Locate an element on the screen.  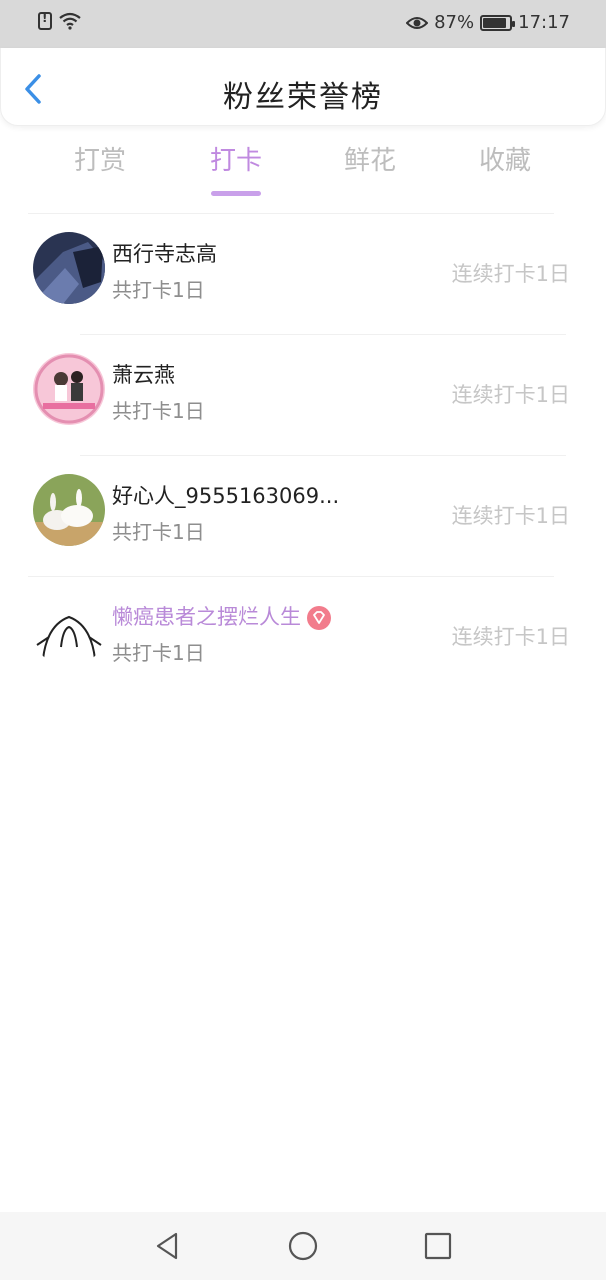
tab-label: 鲜花 is located at coordinates (369, 161).